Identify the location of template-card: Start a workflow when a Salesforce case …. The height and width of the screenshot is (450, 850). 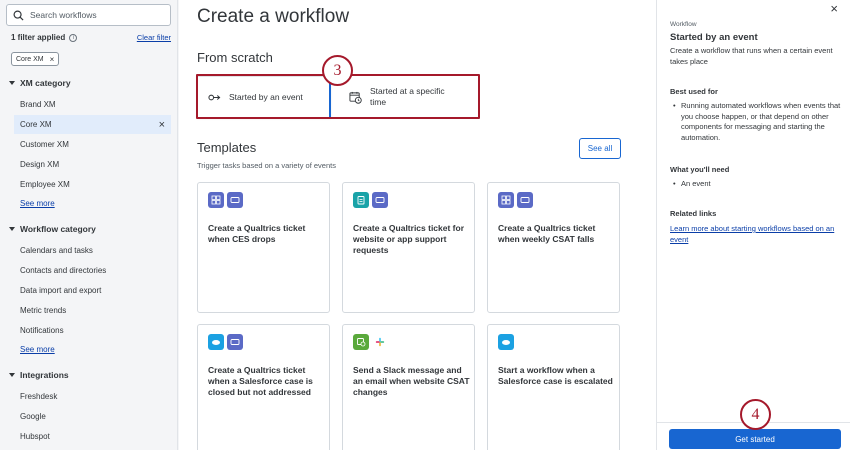
(553, 387).